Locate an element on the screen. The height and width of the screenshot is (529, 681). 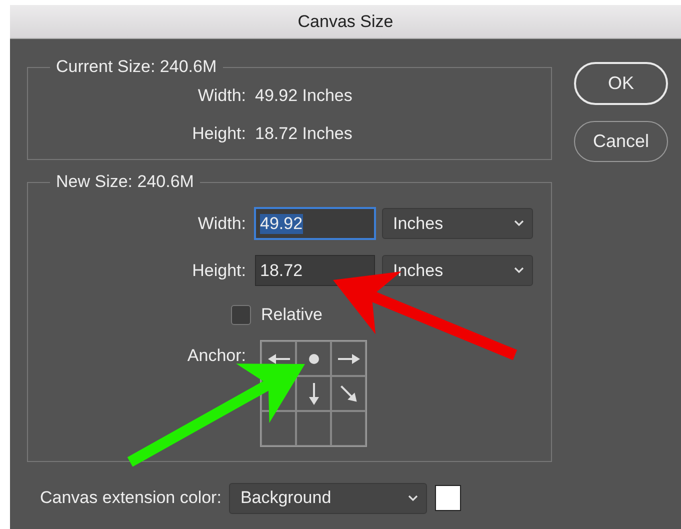
color-dropdown: Background is located at coordinates (328, 498).